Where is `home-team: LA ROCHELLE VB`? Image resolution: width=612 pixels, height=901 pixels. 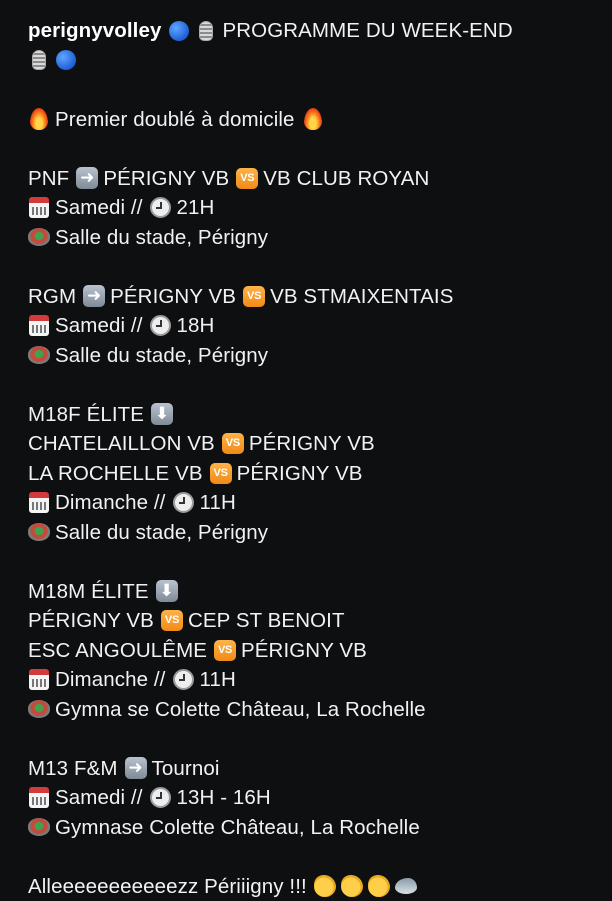
home-team: LA ROCHELLE VB is located at coordinates (115, 474).